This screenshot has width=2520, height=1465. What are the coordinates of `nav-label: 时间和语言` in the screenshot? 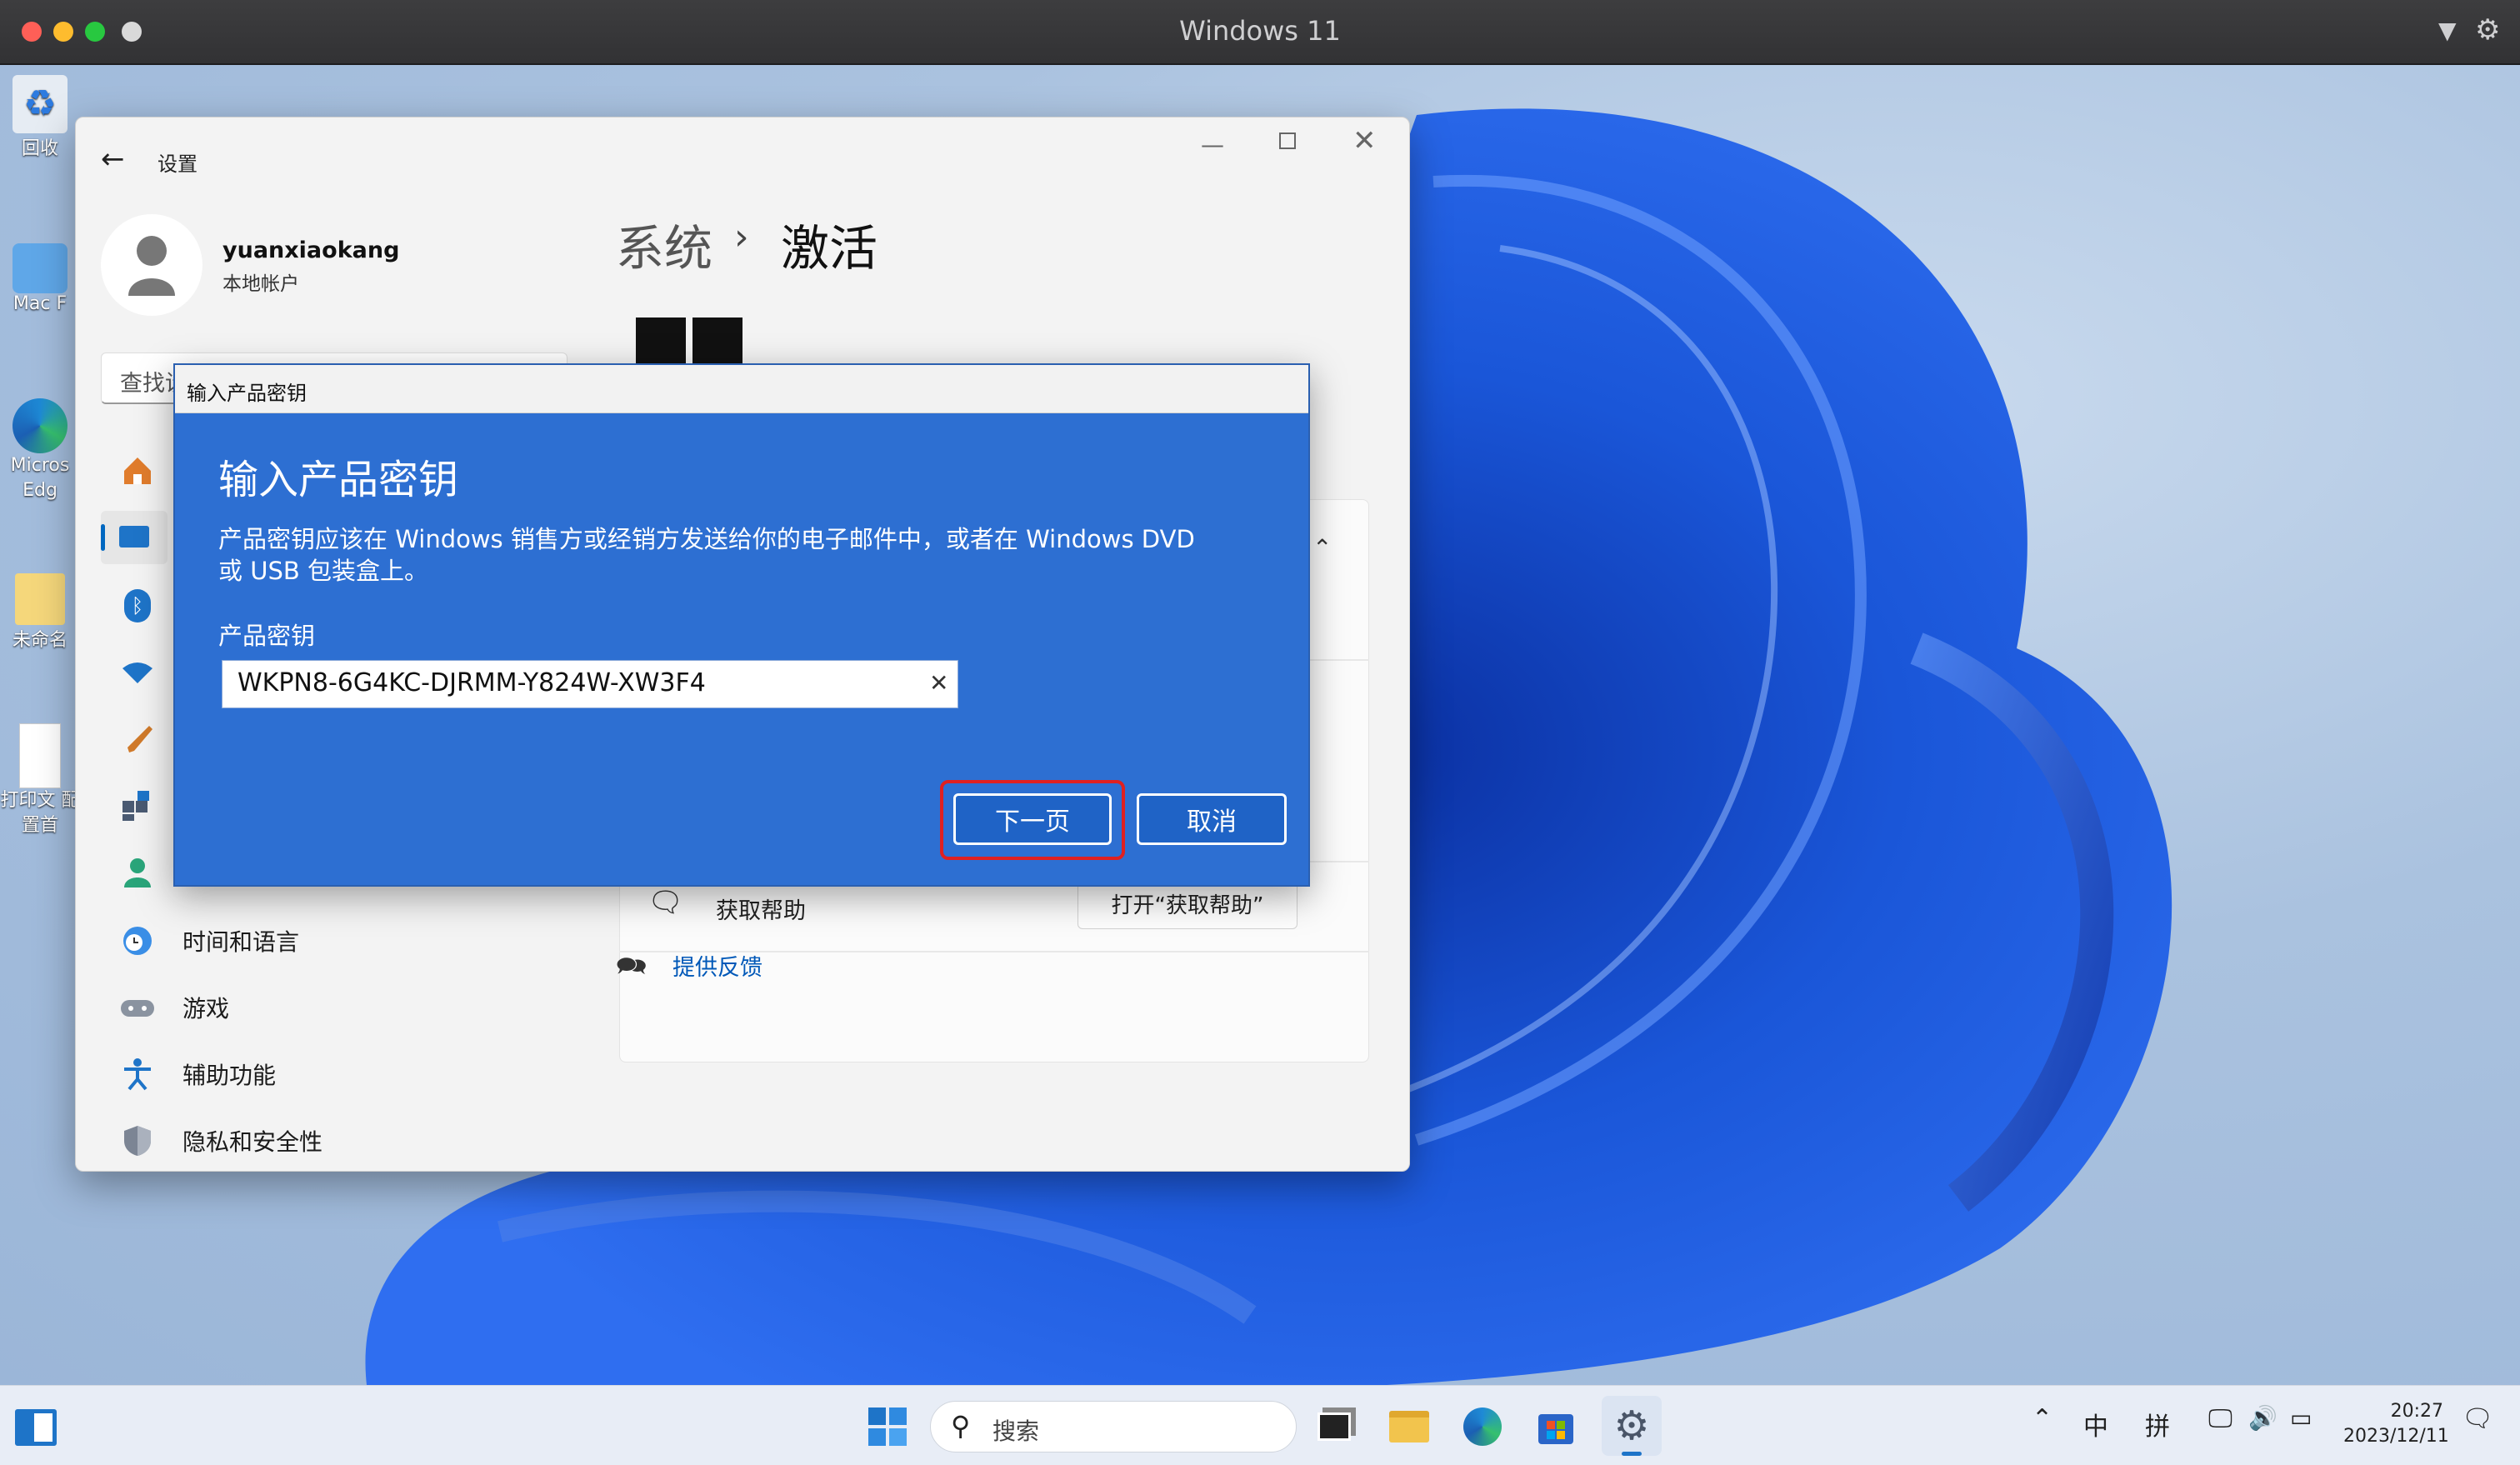 It's located at (241, 942).